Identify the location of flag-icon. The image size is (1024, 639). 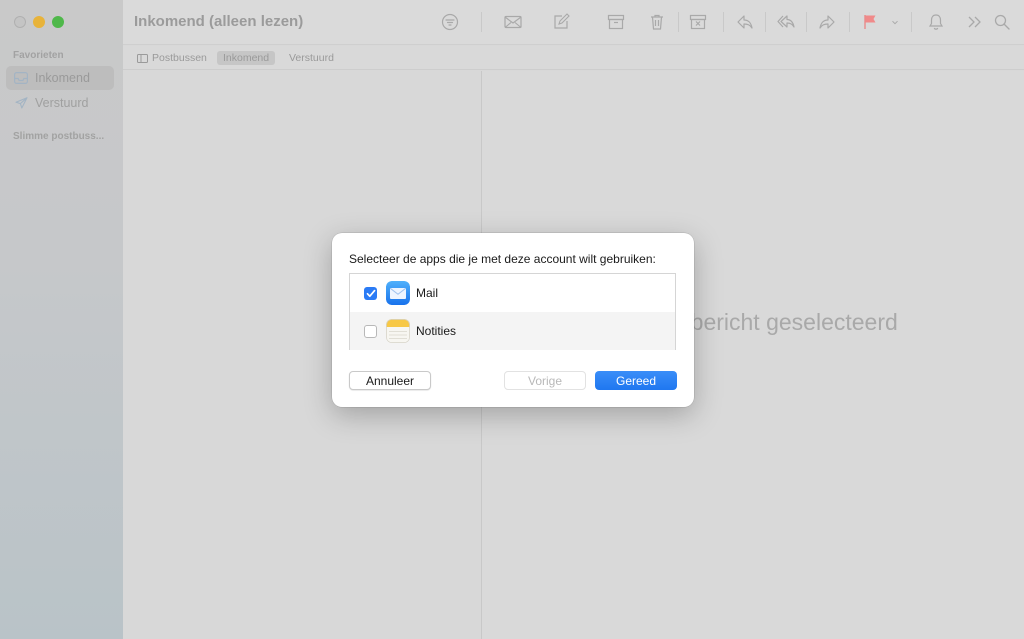
(870, 22).